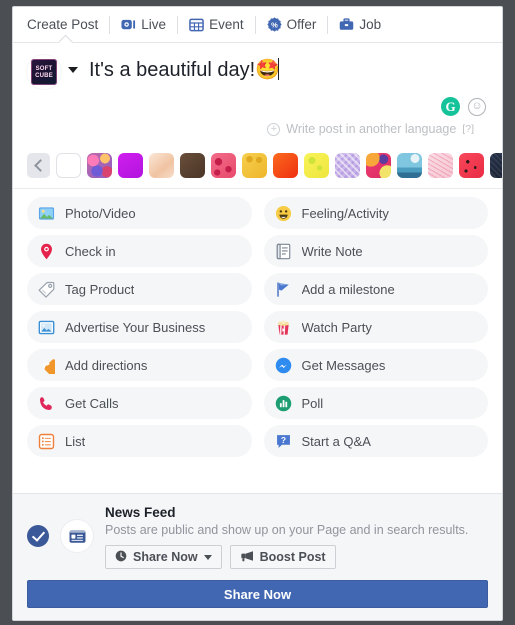 The image size is (515, 625). I want to click on share-now-button: Share Now, so click(257, 594).